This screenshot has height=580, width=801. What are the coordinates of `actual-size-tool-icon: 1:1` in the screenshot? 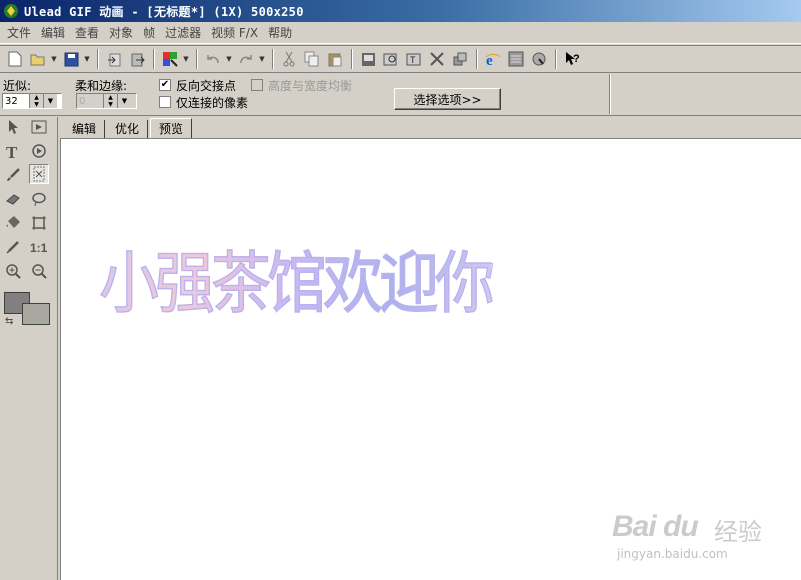 It's located at (39, 247).